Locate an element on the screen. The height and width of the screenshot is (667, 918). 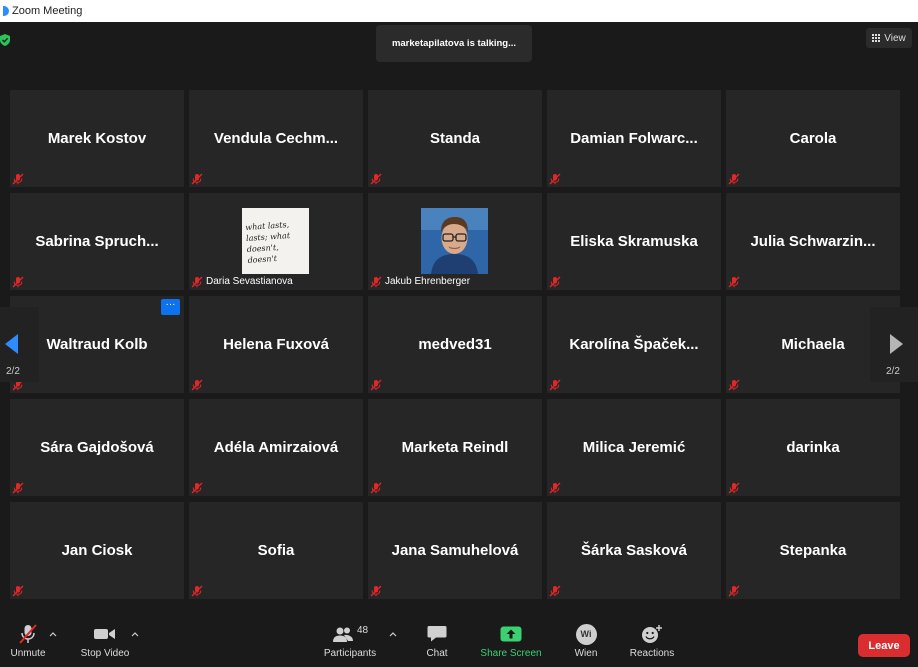
participant-name: medved31 is located at coordinates (455, 344).